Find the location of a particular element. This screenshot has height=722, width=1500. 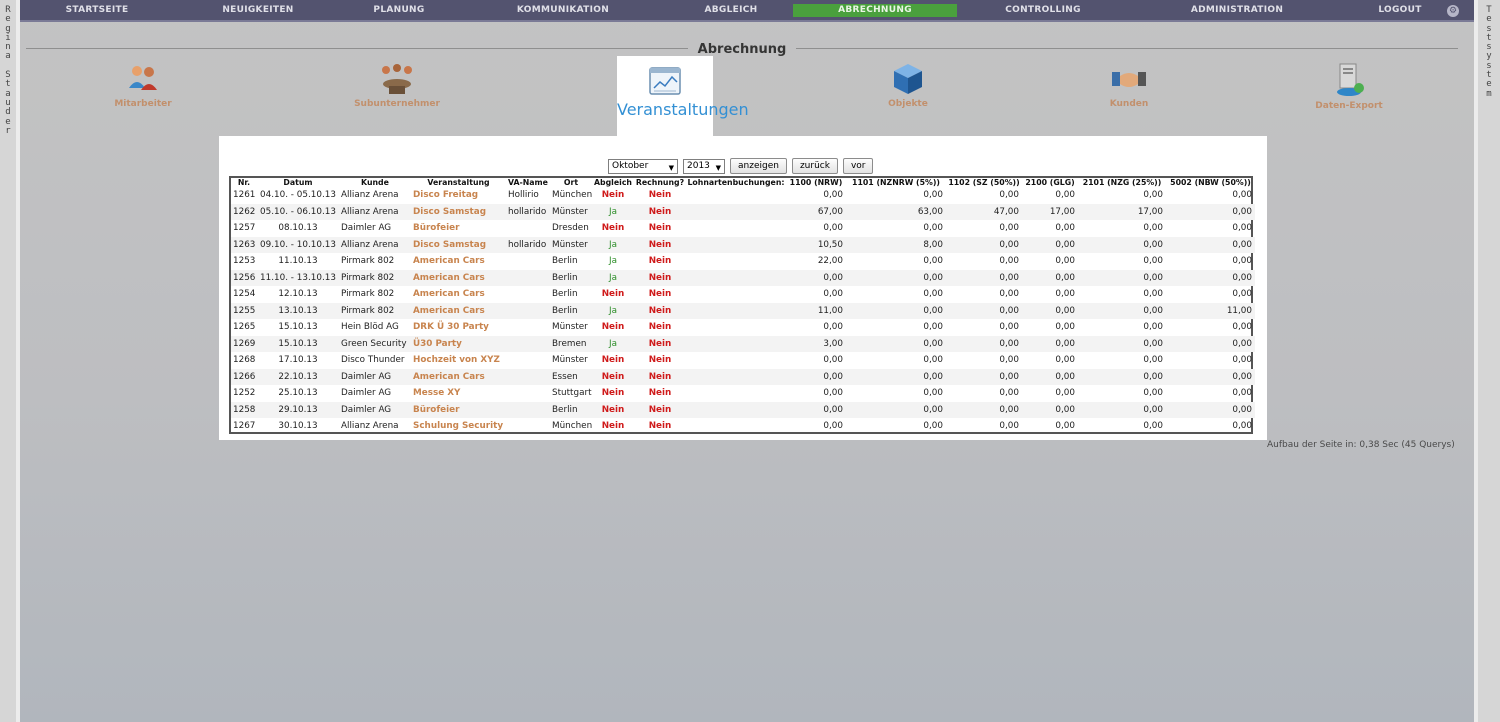

row-reconciled: Nein is located at coordinates (613, 426).